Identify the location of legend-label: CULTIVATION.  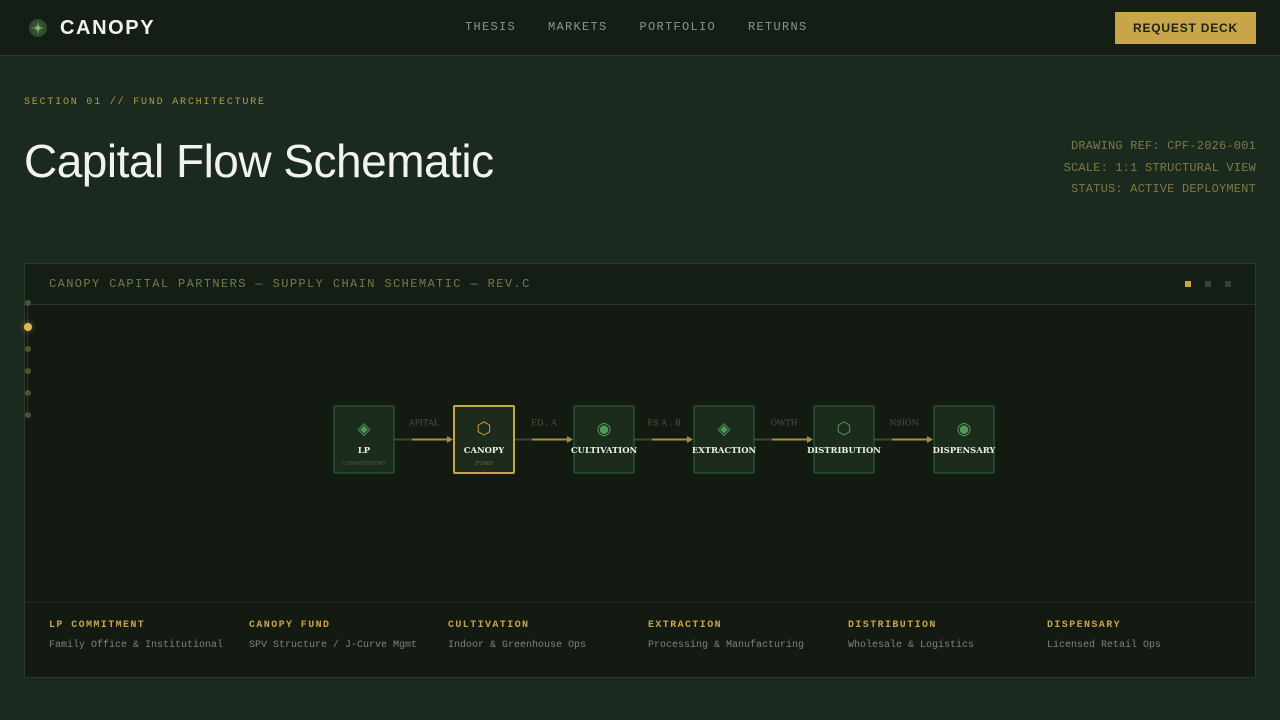
(489, 625).